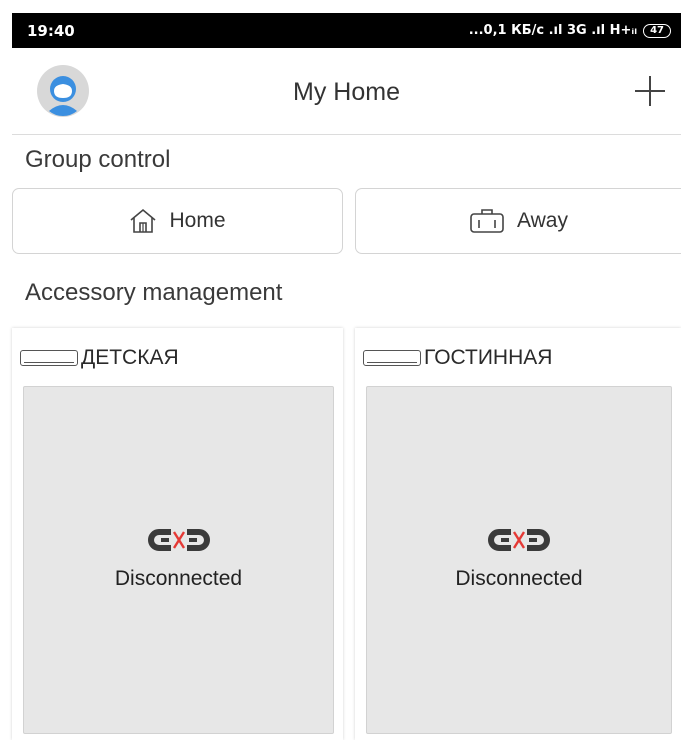 The image size is (681, 740). What do you see at coordinates (154, 292) in the screenshot?
I see `accessory-management-heading: Accessory management` at bounding box center [154, 292].